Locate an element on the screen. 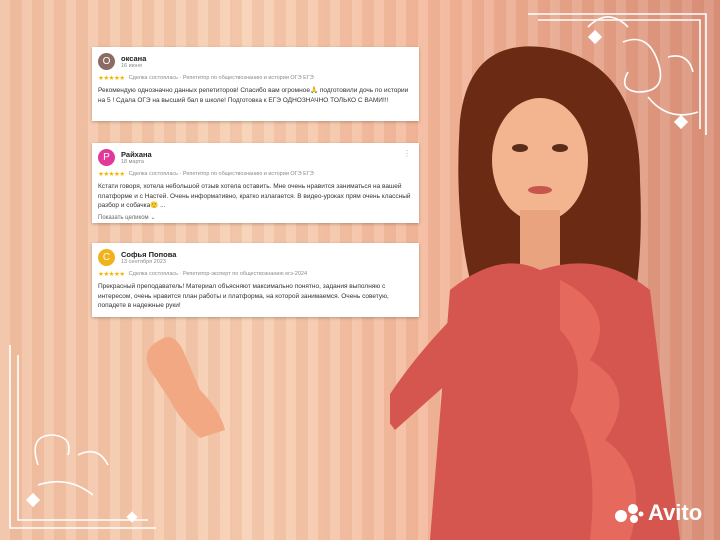 This screenshot has width=720, height=540. ornament-frame-bottom-left is located at coordinates (82, 437).